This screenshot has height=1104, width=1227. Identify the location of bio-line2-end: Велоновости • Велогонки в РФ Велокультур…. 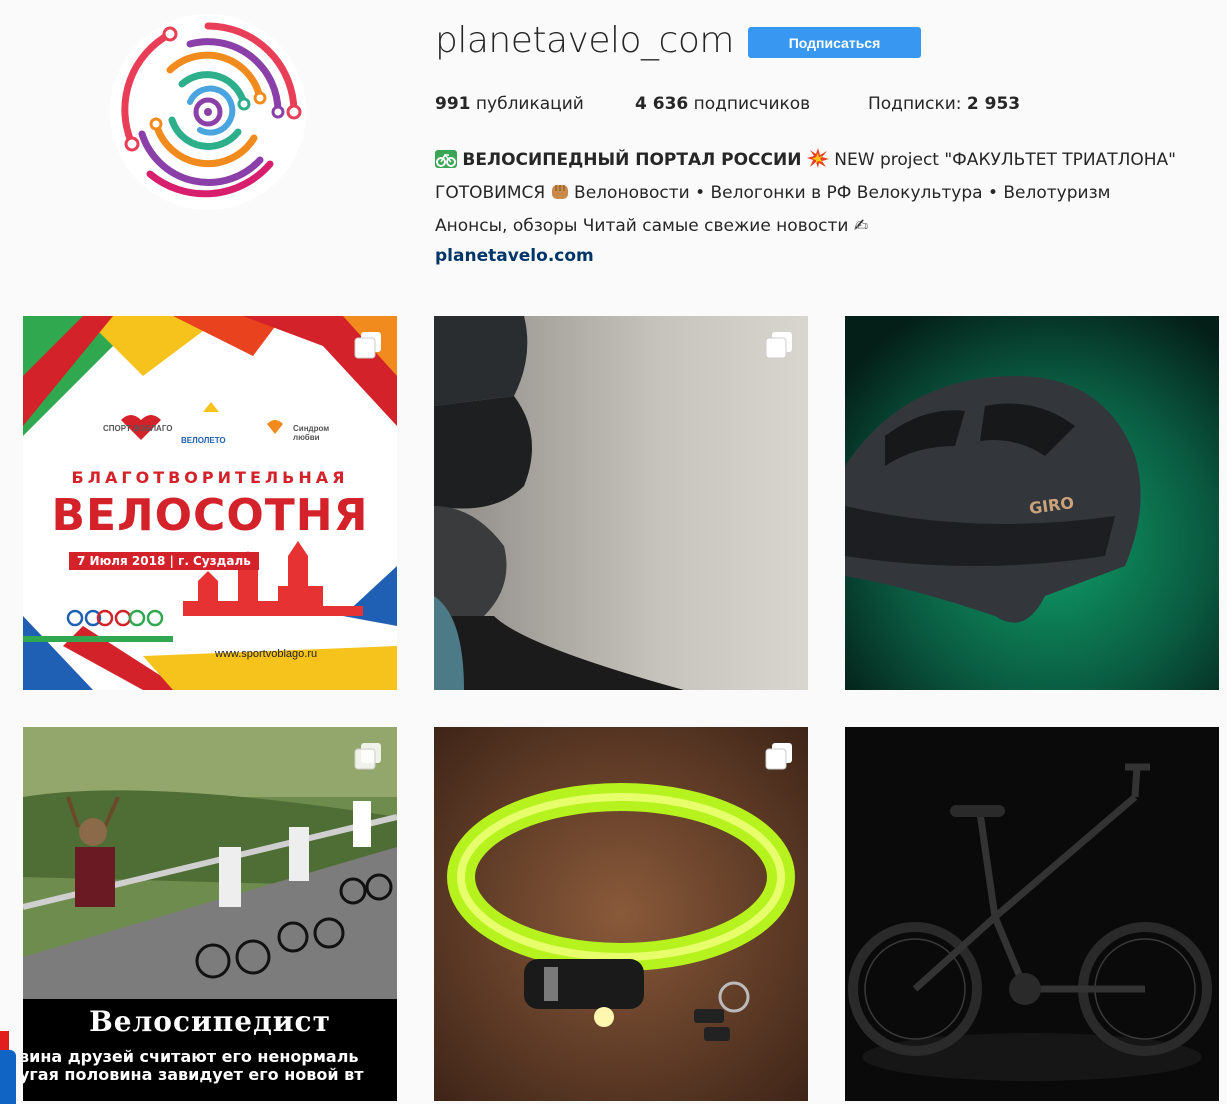
(839, 193).